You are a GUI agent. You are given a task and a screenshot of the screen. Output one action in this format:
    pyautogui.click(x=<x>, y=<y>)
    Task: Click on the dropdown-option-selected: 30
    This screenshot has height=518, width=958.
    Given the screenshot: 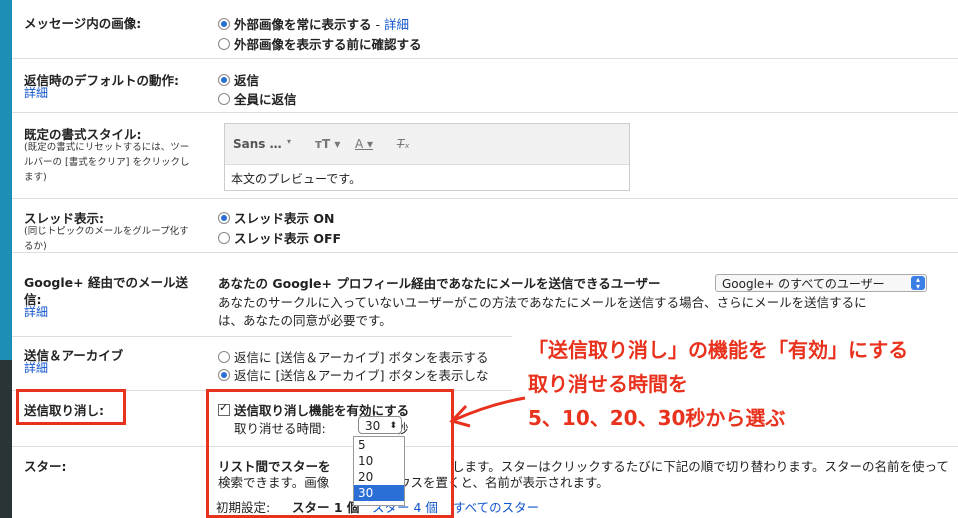 What is the action you would take?
    pyautogui.click(x=379, y=493)
    